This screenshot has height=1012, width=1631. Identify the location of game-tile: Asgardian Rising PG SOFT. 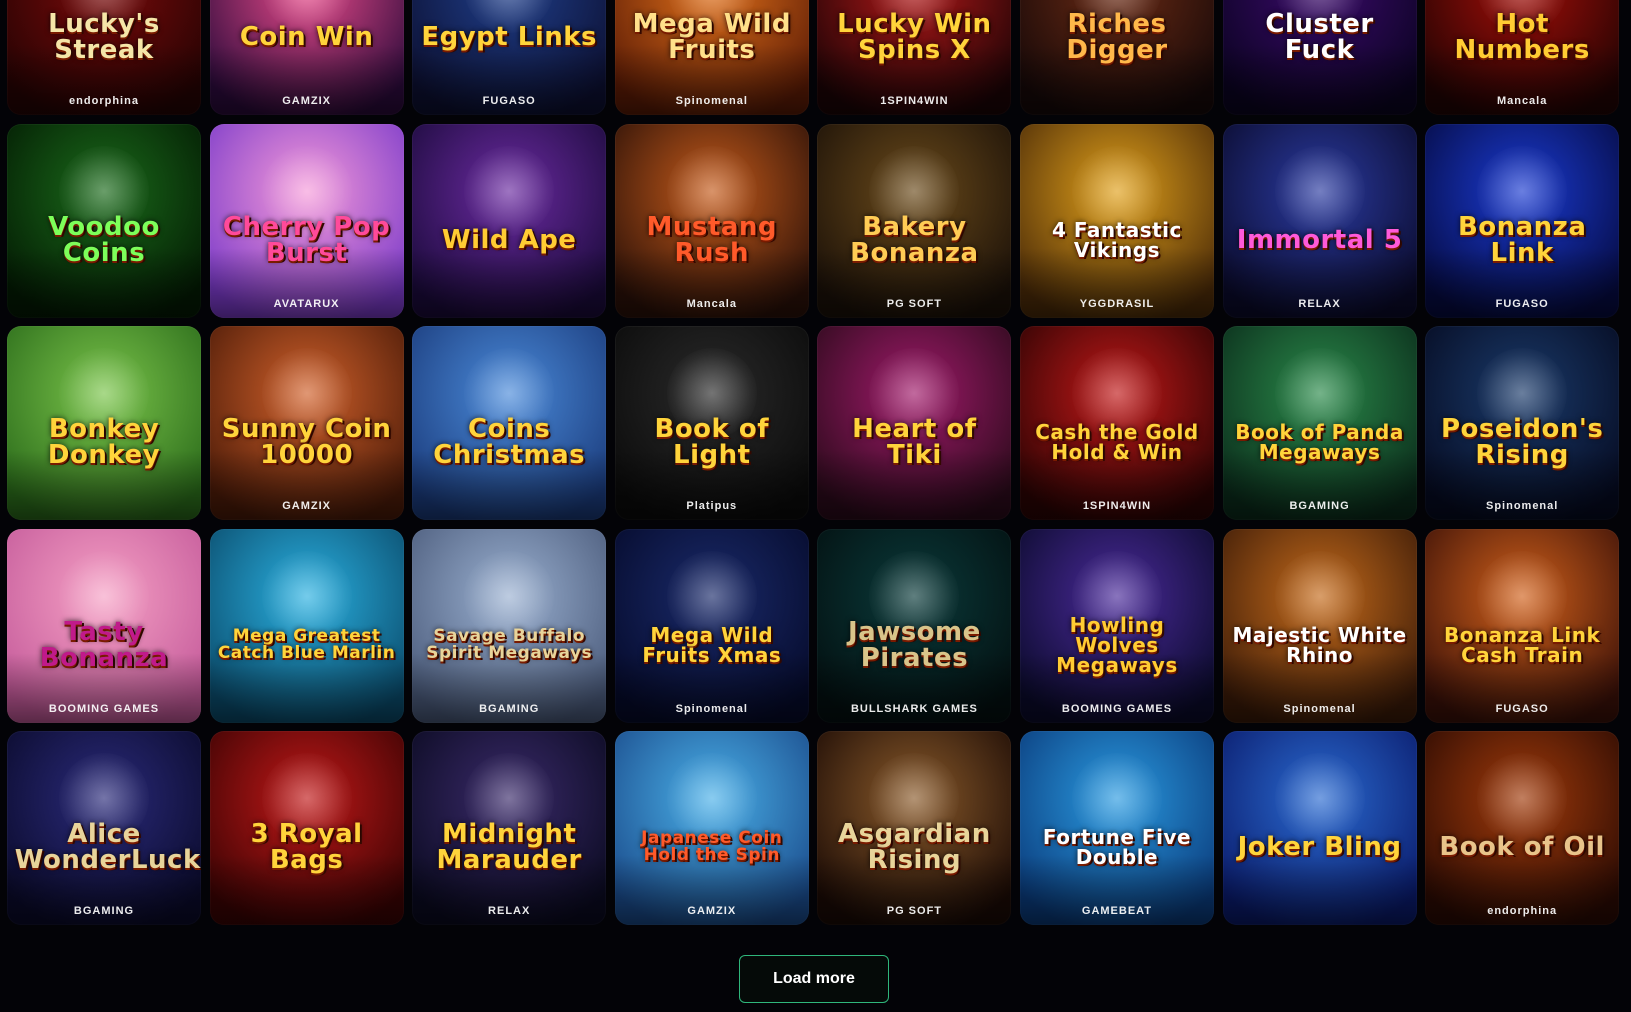
(914, 828).